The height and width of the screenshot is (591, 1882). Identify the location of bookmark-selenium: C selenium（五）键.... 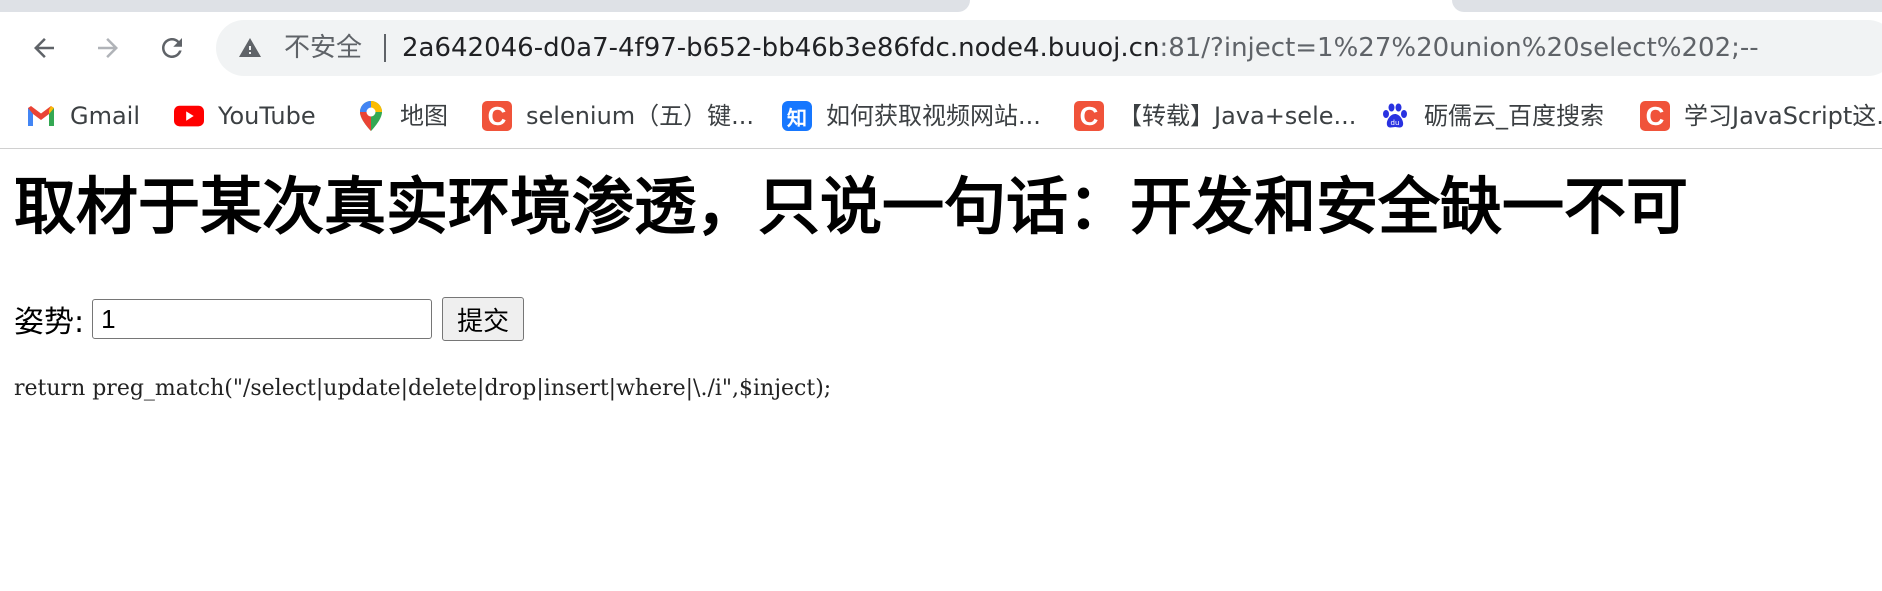
(618, 116).